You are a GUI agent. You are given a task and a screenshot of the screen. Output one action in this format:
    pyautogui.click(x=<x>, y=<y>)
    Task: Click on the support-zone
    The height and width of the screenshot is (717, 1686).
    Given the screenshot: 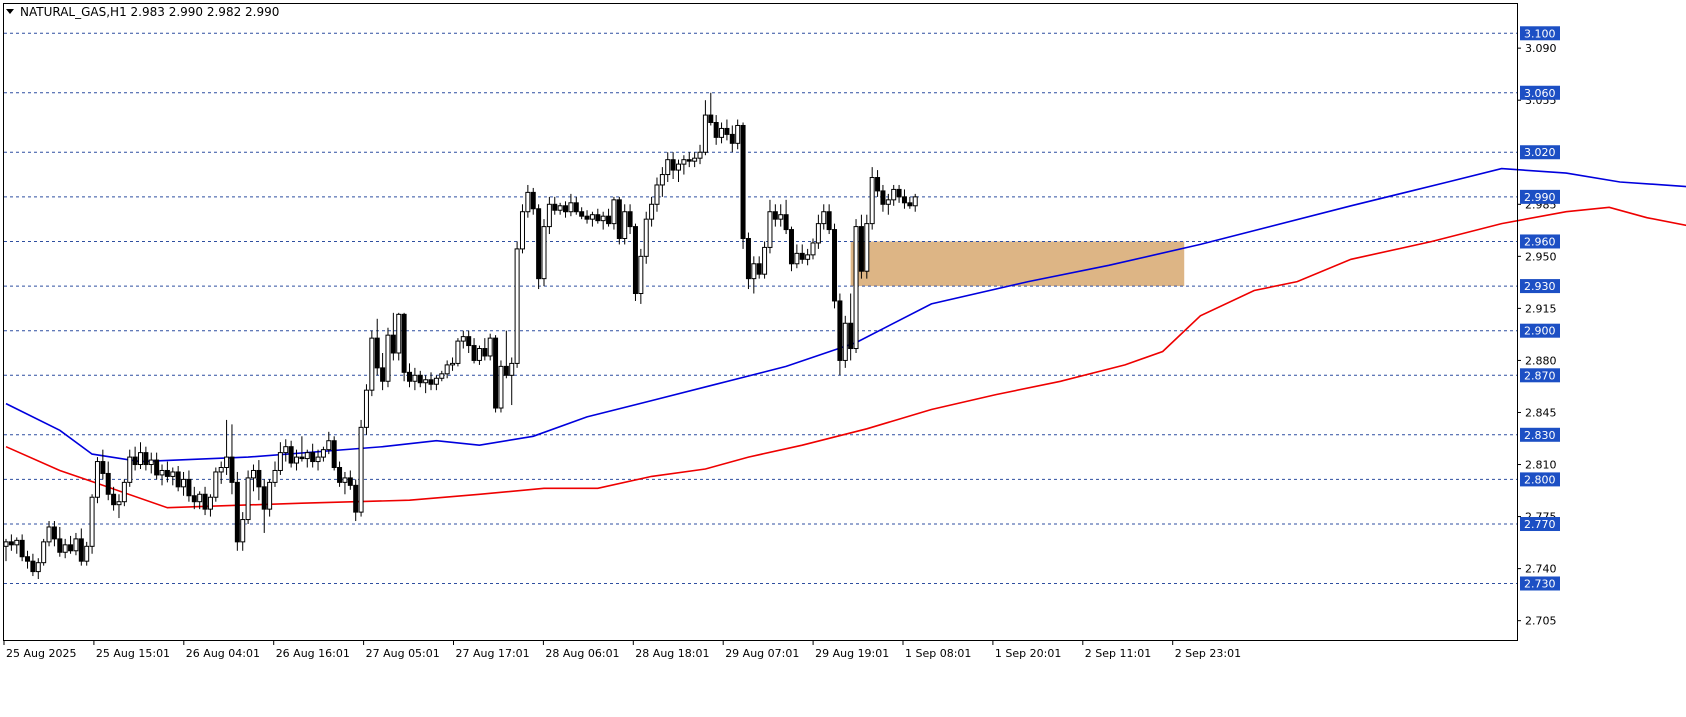 What is the action you would take?
    pyautogui.click(x=1017, y=264)
    